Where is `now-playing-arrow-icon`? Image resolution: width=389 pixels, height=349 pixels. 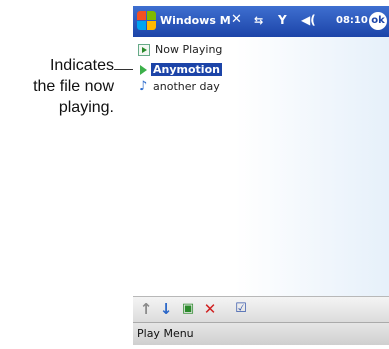 now-playing-arrow-icon is located at coordinates (143, 70).